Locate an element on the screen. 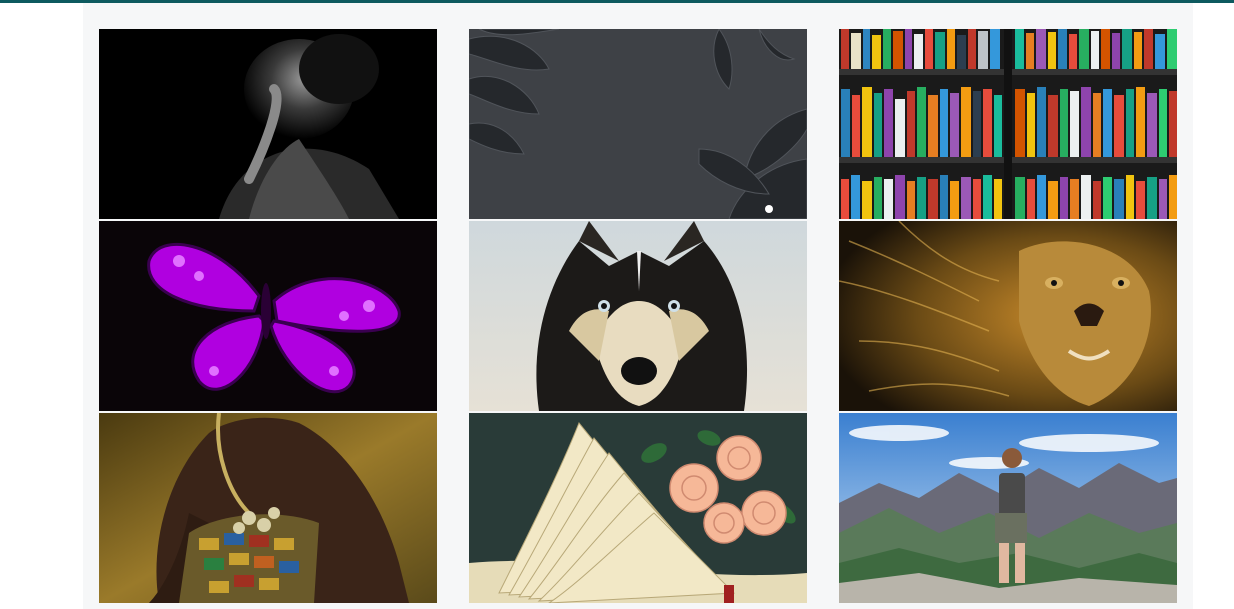 This screenshot has width=1234, height=609. woman-golden-dress-image is located at coordinates (268, 508).